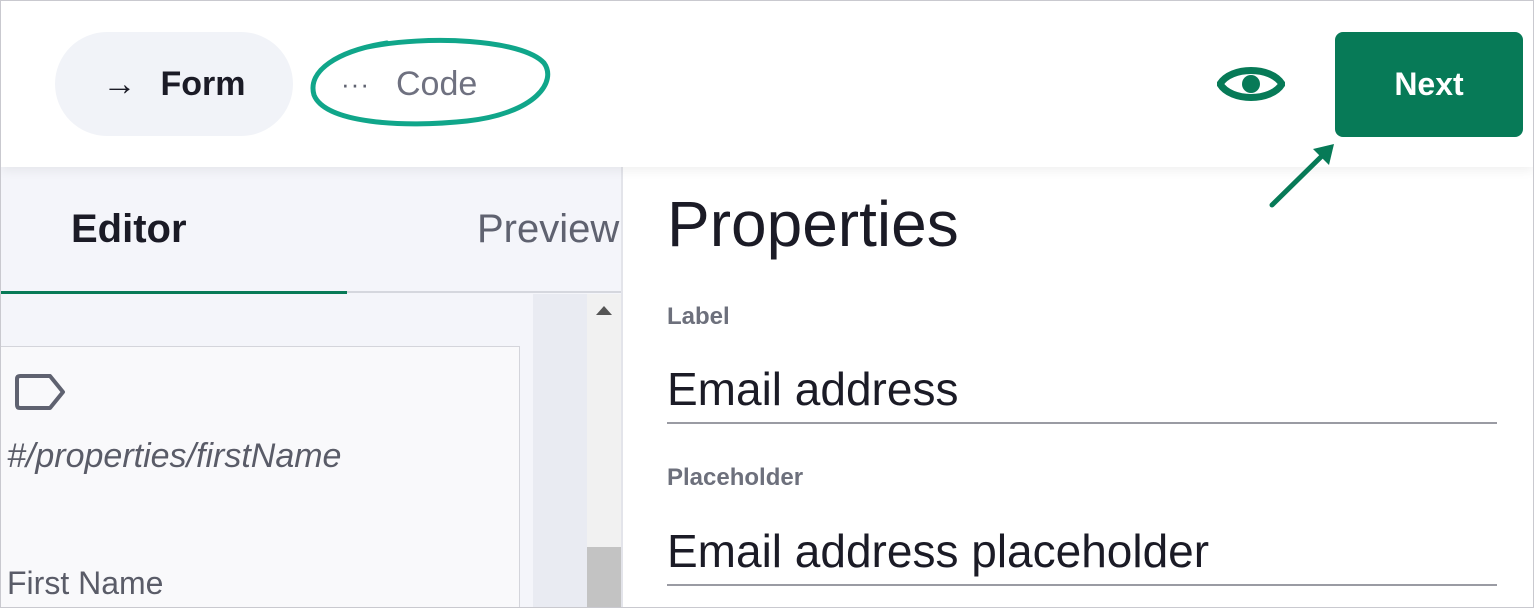  Describe the element at coordinates (604, 450) in the screenshot. I see `scrollbar` at that location.